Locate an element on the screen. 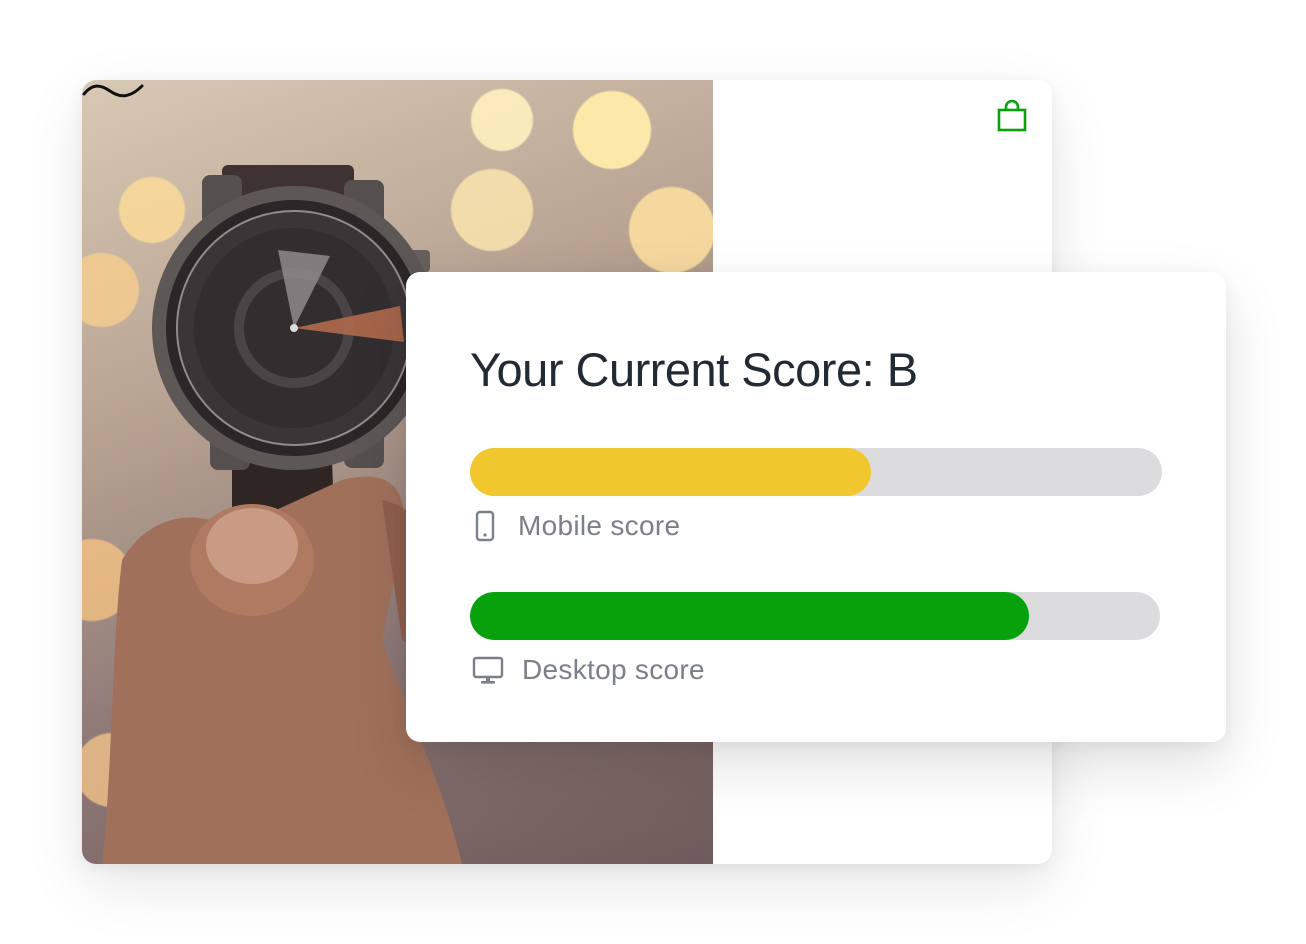 Image resolution: width=1306 pixels, height=944 pixels. mobile-score-bar-fill is located at coordinates (671, 472).